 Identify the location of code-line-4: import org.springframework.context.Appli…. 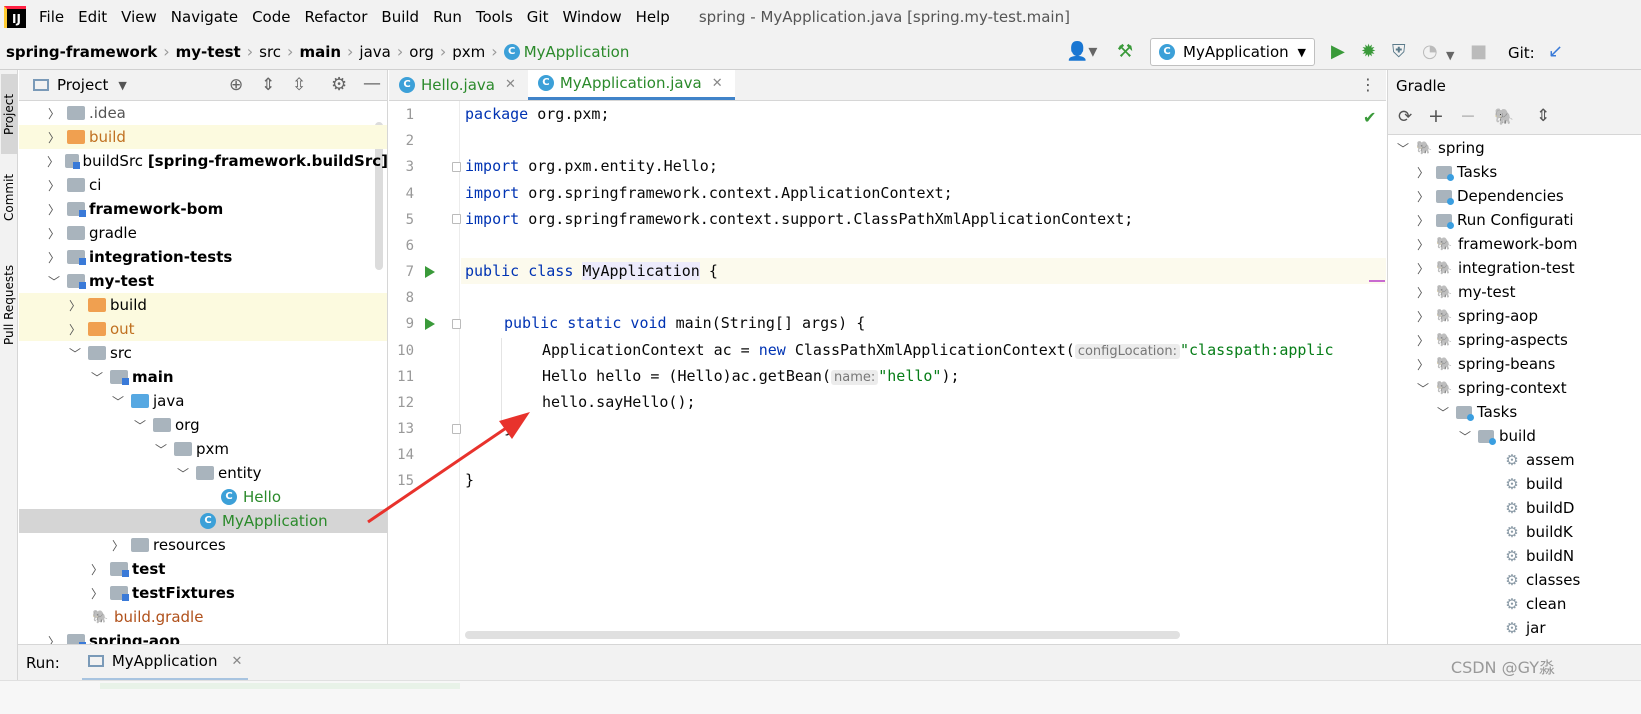
(709, 193).